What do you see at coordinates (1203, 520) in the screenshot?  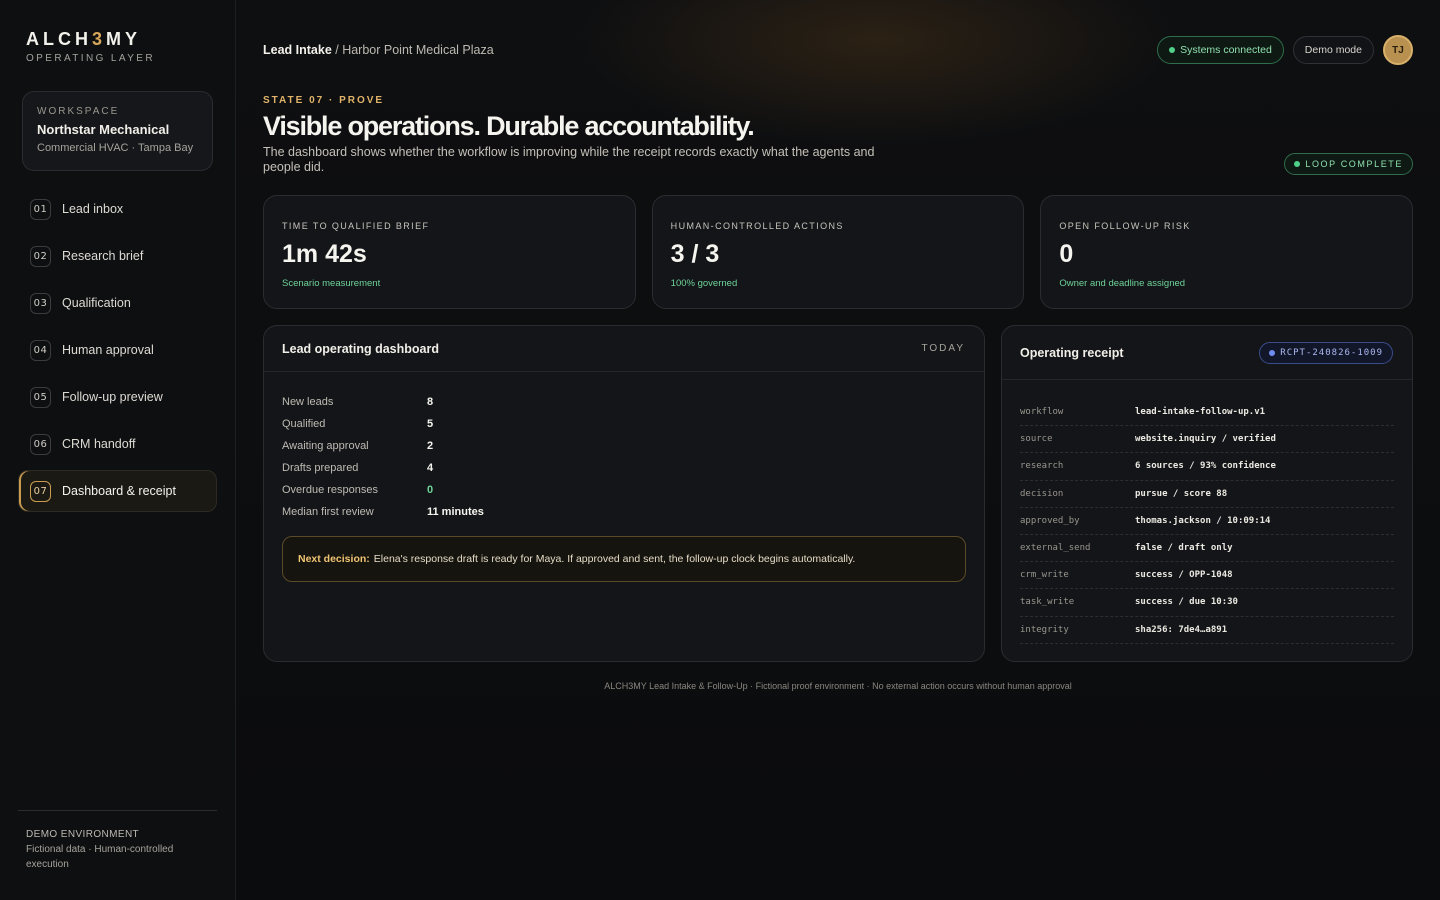 I see `receipt-value: thomas.jackson / 10:09:14` at bounding box center [1203, 520].